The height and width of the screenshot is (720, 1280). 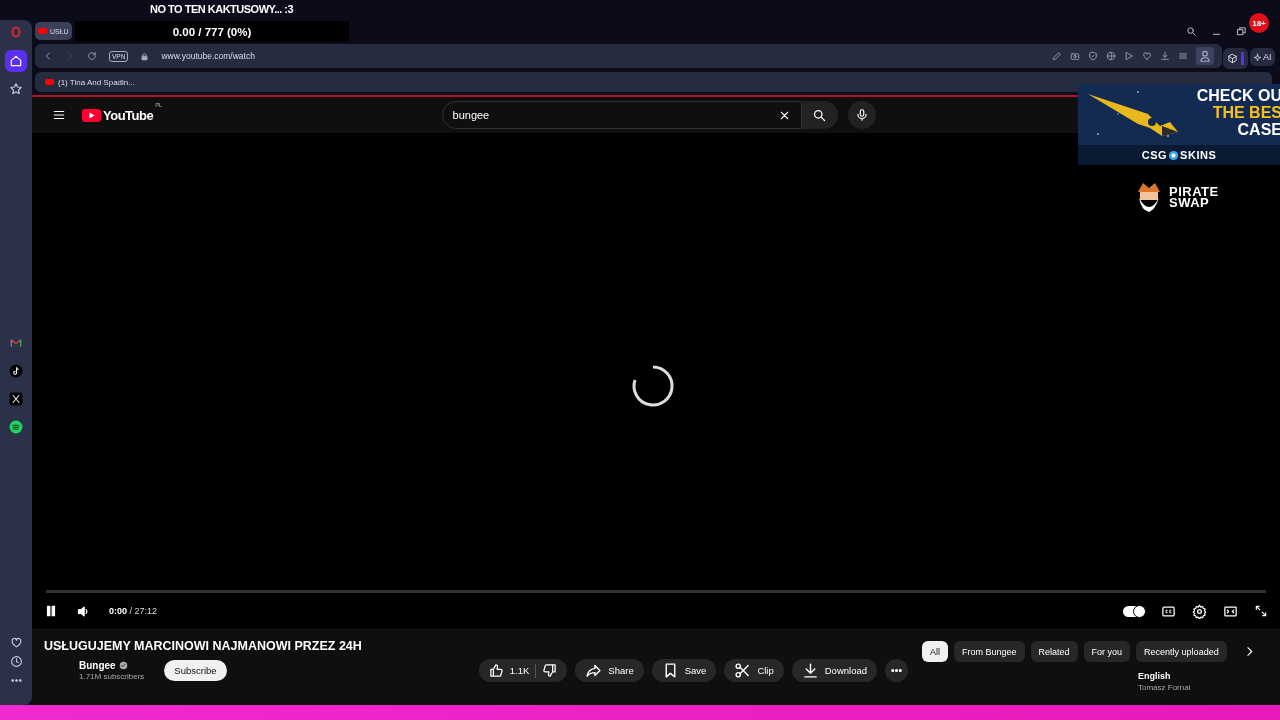 I want to click on thumbs-down-icon, so click(x=550, y=670).